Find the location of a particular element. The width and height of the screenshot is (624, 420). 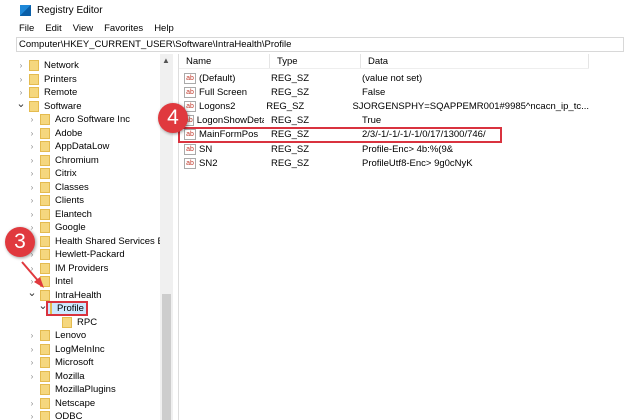

callout-badge-3: 3 is located at coordinates (20, 242).